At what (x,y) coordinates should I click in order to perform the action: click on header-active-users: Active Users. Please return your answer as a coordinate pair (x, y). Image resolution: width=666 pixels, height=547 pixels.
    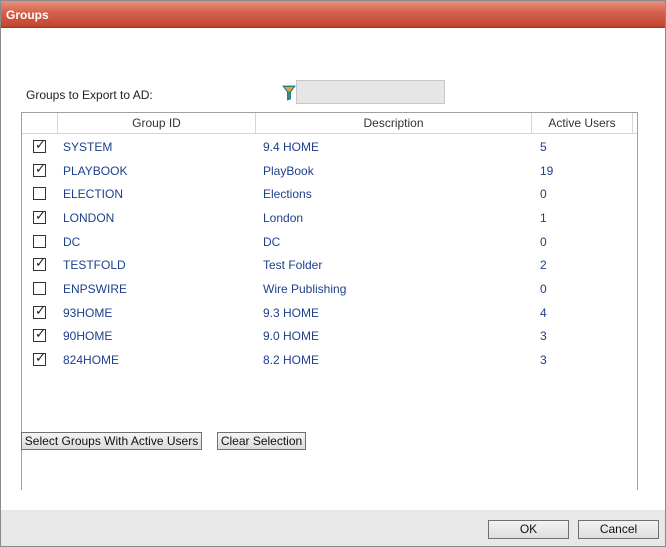
    Looking at the image, I should click on (582, 123).